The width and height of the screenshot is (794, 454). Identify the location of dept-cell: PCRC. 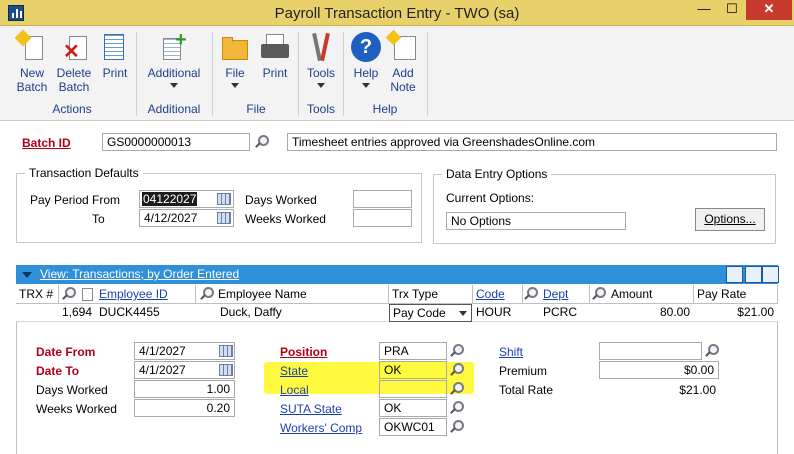
(568, 313).